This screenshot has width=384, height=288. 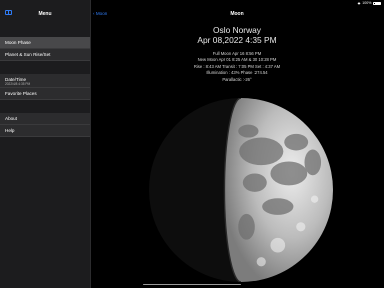 What do you see at coordinates (16, 79) in the screenshot?
I see `sidebar-item-label: Date/Time` at bounding box center [16, 79].